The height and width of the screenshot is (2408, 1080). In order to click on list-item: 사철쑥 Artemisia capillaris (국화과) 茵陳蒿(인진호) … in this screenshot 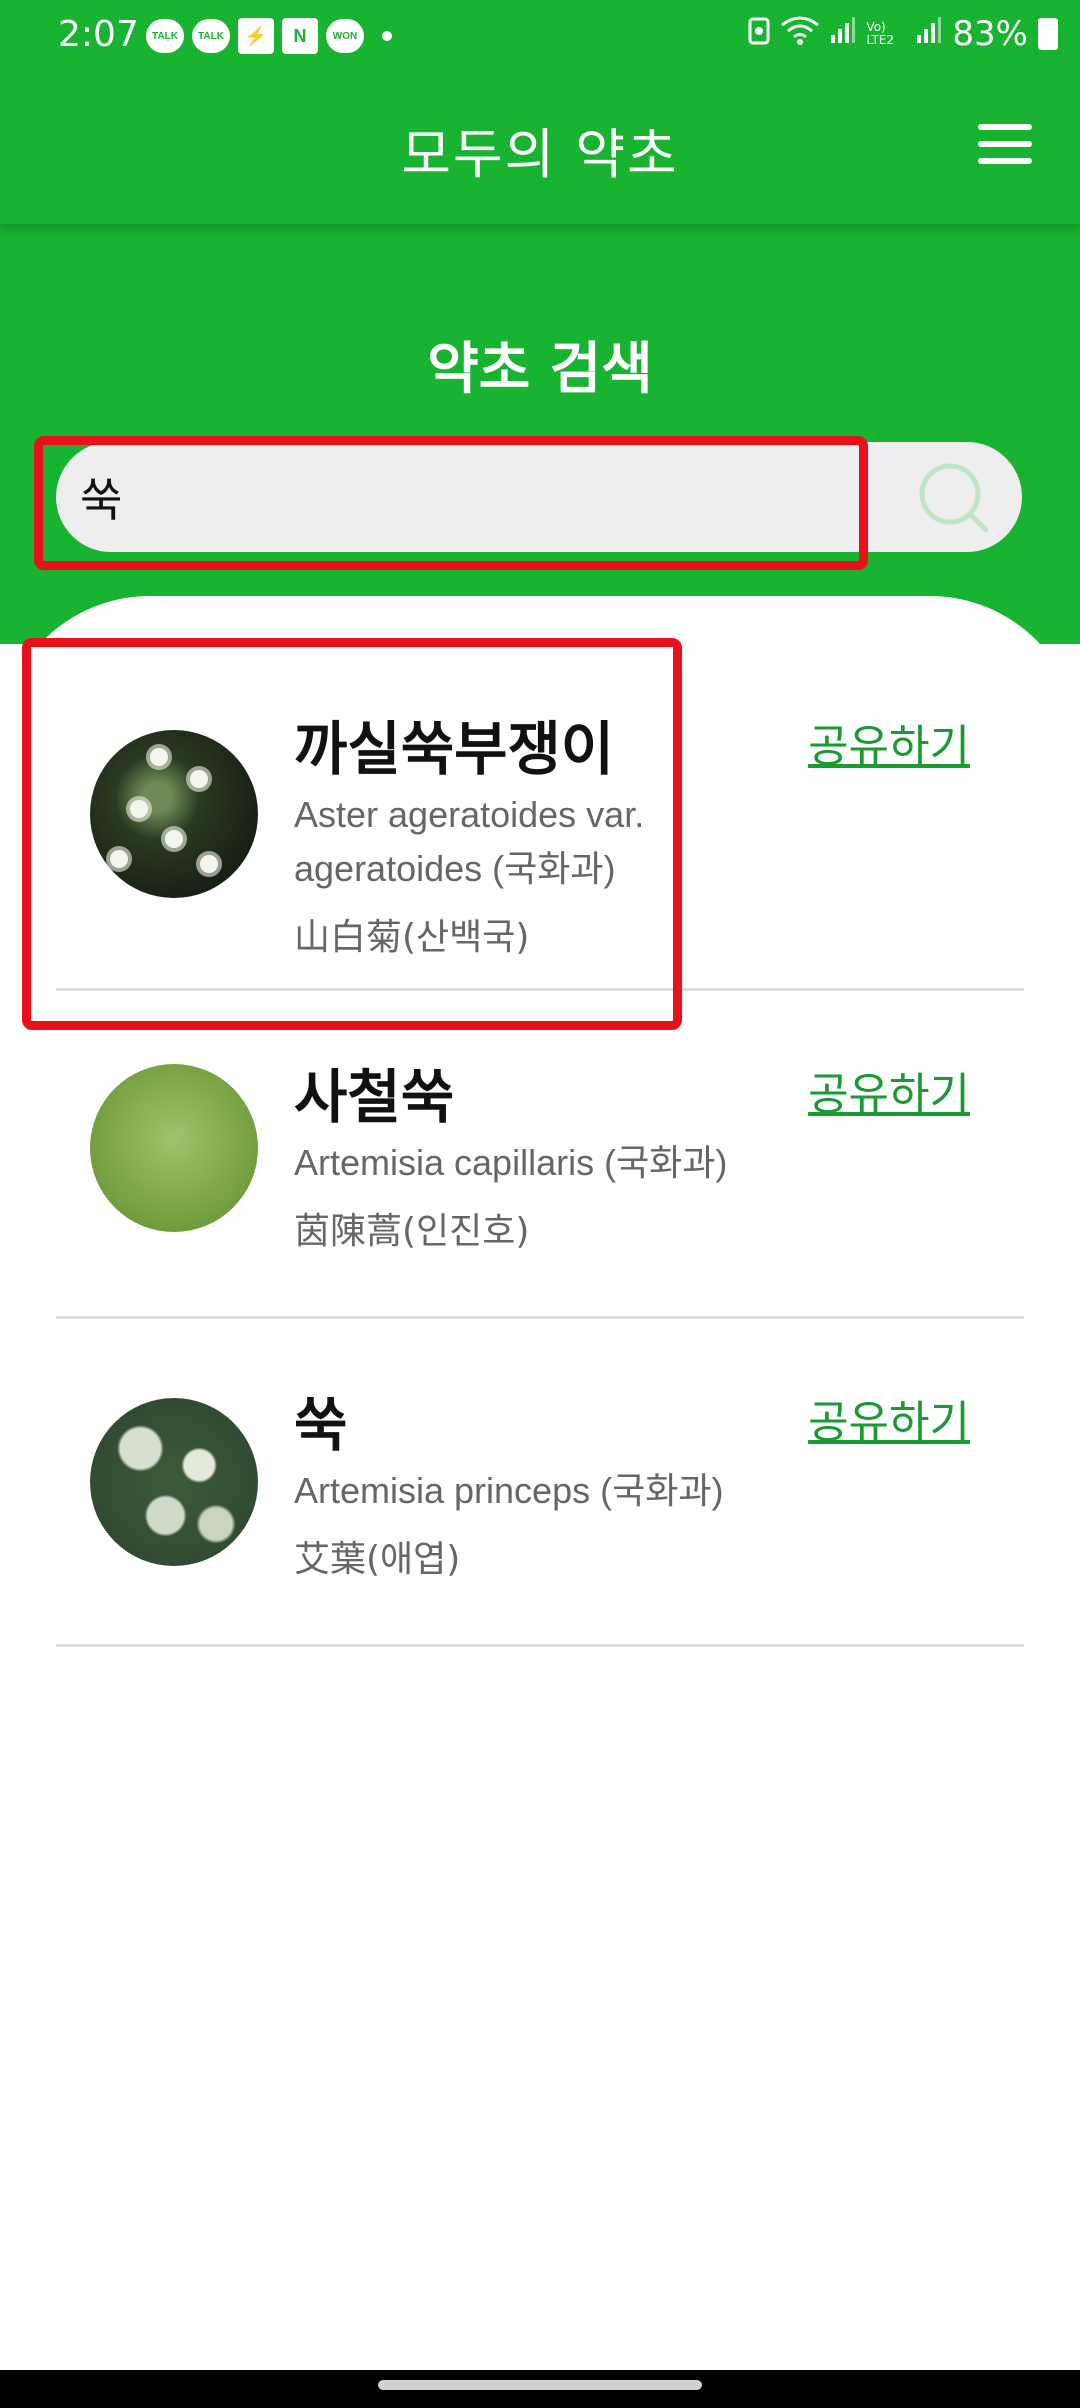, I will do `click(540, 1153)`.